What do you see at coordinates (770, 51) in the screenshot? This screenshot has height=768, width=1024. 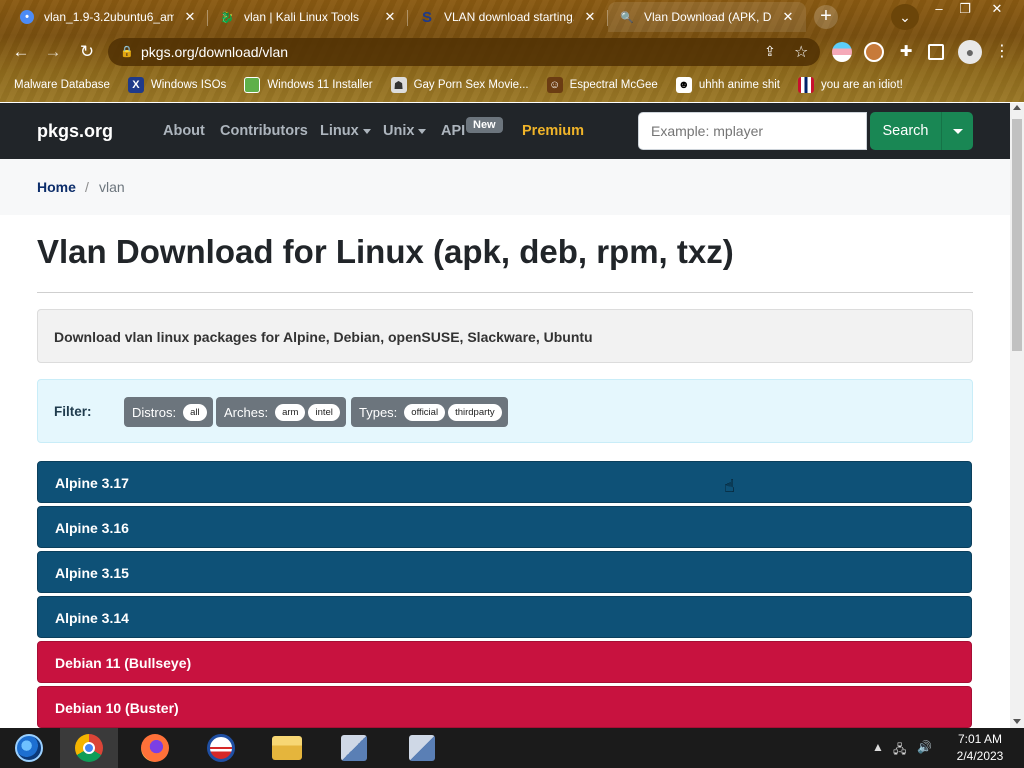 I see `share-icon: ⇪` at bounding box center [770, 51].